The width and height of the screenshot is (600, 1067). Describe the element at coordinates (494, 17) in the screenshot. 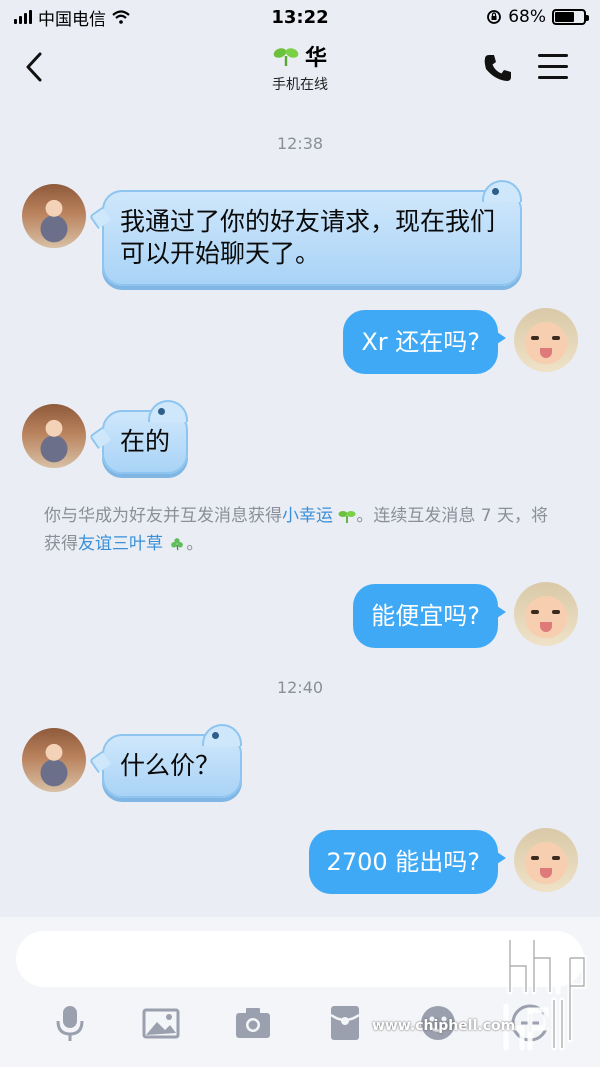

I see `rotation-lock-icon` at that location.